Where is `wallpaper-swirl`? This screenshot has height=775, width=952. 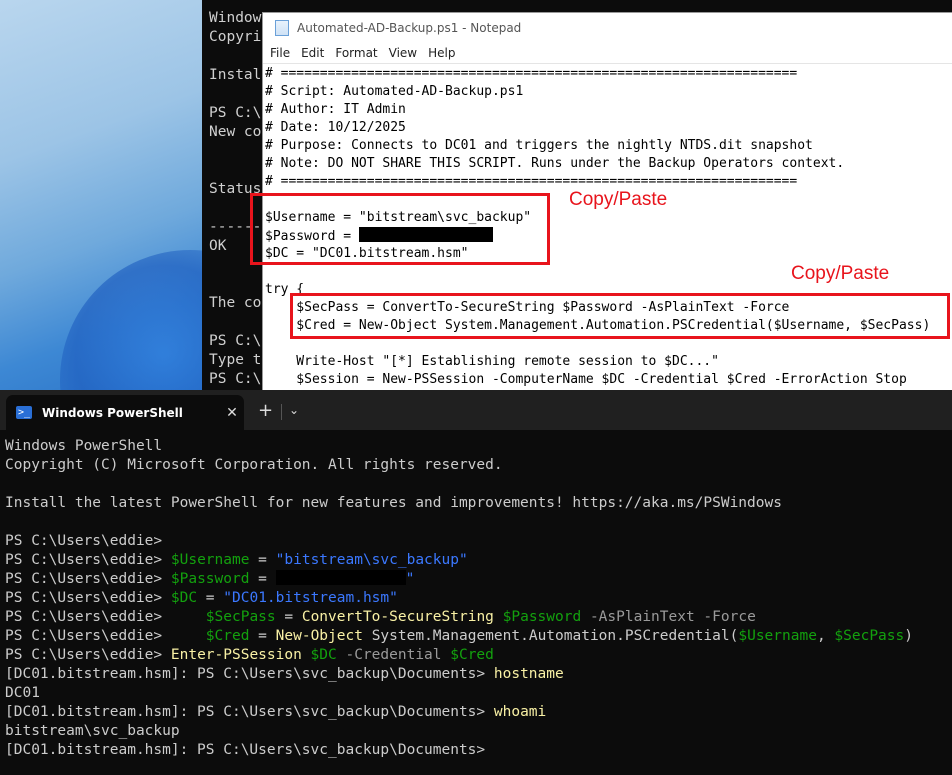 wallpaper-swirl is located at coordinates (131, 320).